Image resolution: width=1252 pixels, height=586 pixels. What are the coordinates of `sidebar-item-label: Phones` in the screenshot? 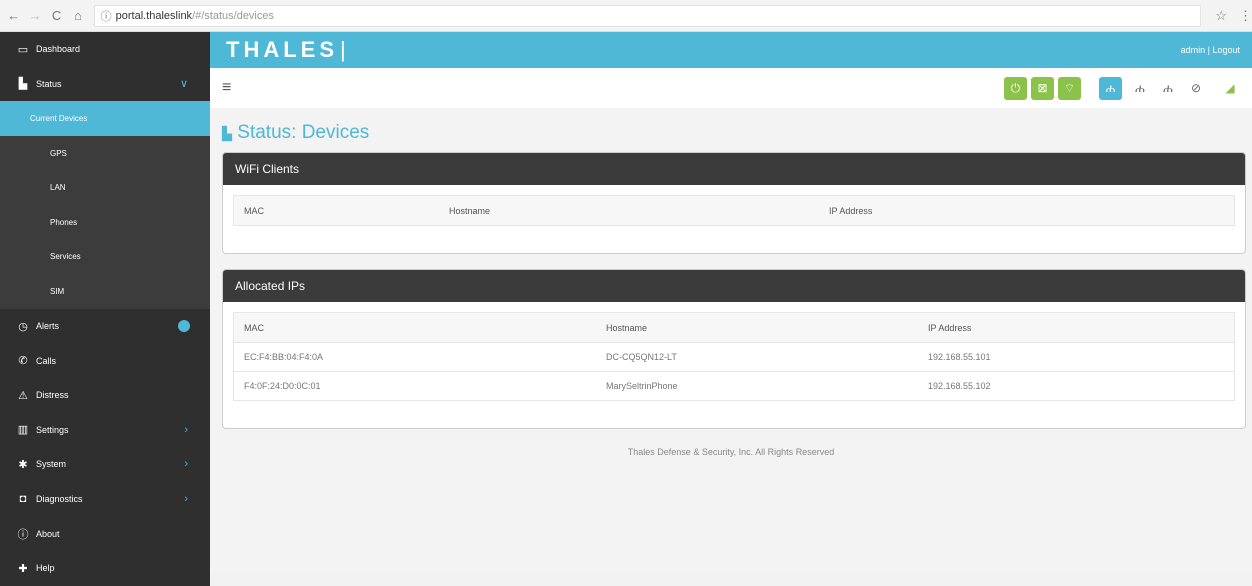 It's located at (64, 222).